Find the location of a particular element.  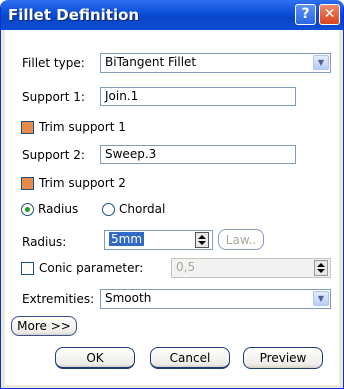

conic-label: Conic parameter: is located at coordinates (91, 268).